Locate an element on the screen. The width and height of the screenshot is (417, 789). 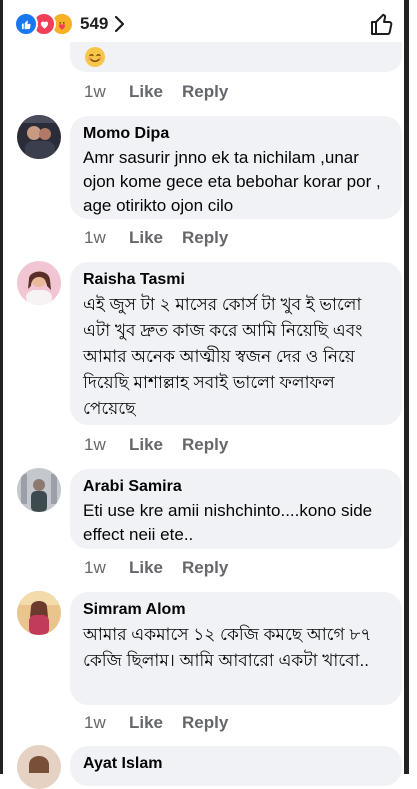
previous-comment-bubble is located at coordinates (236, 57).